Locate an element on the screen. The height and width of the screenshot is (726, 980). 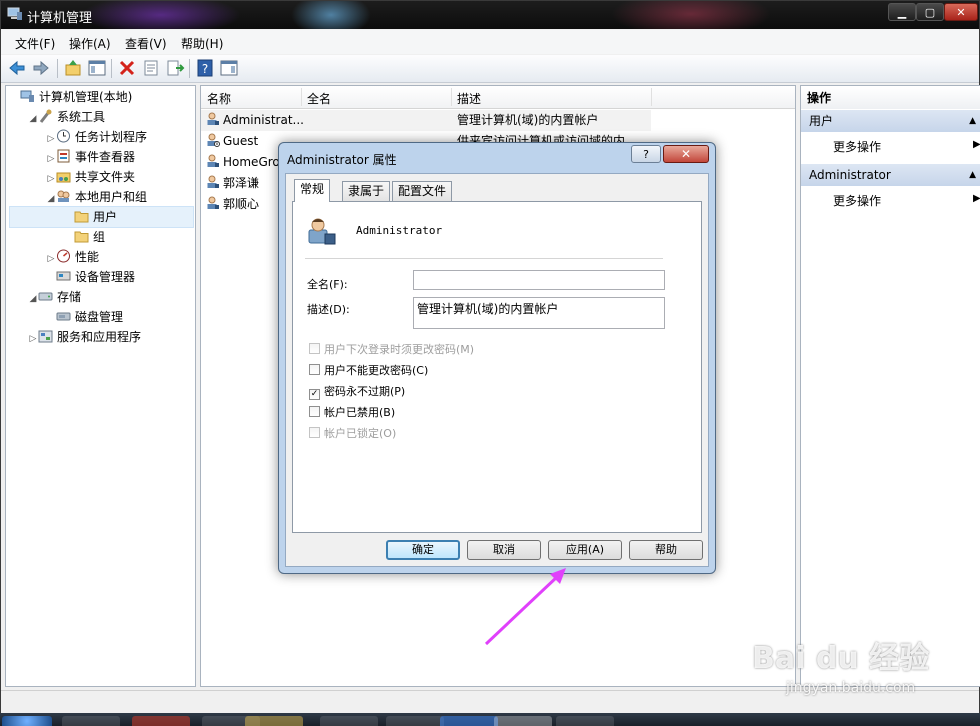
checkbox-label: 帐户已禁用(B) is located at coordinates (360, 412).